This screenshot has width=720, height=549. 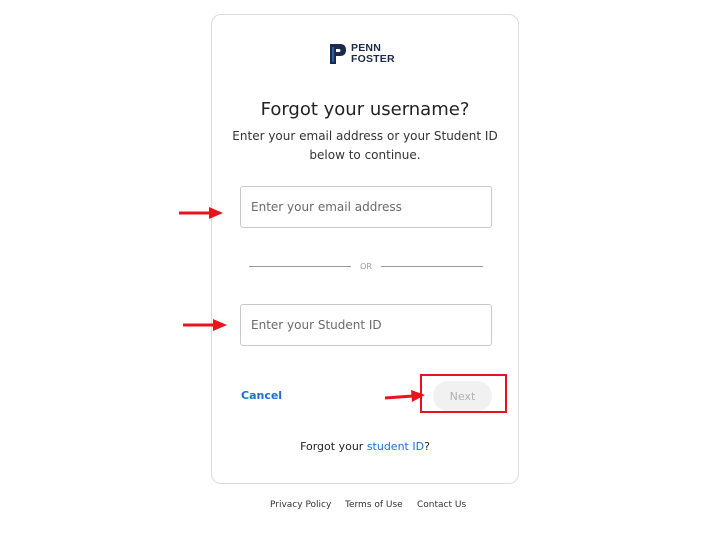 I want to click on forgot-student-id: Forgot your student ID?, so click(x=365, y=446).